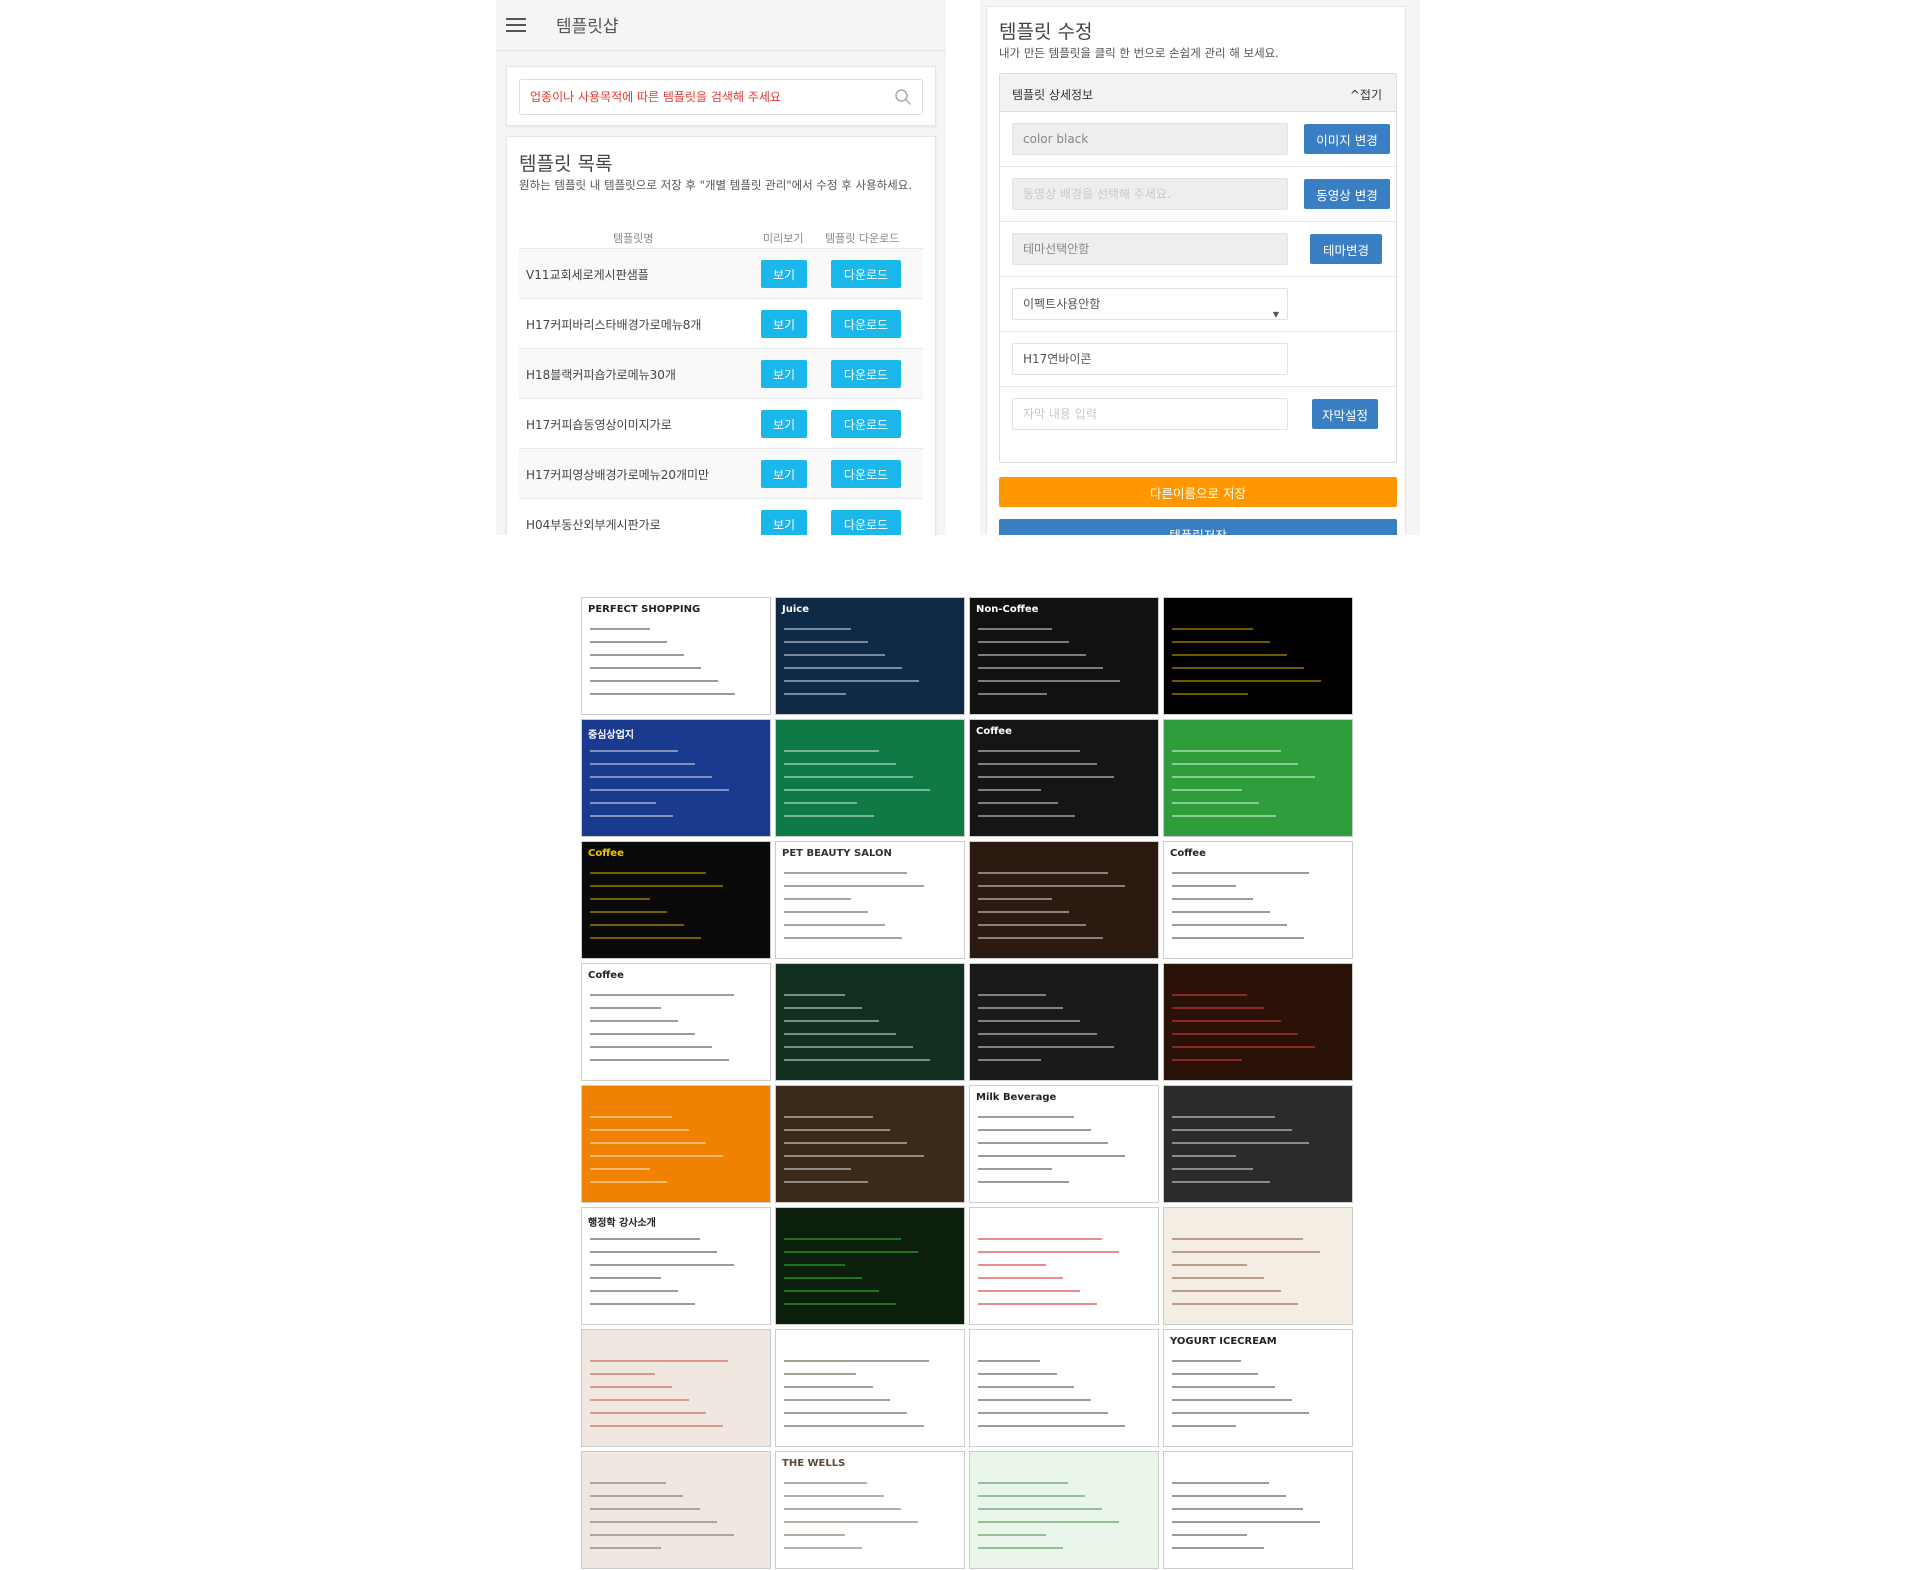  I want to click on template-thumbnail: YOGURT ICECREAM, so click(1258, 1388).